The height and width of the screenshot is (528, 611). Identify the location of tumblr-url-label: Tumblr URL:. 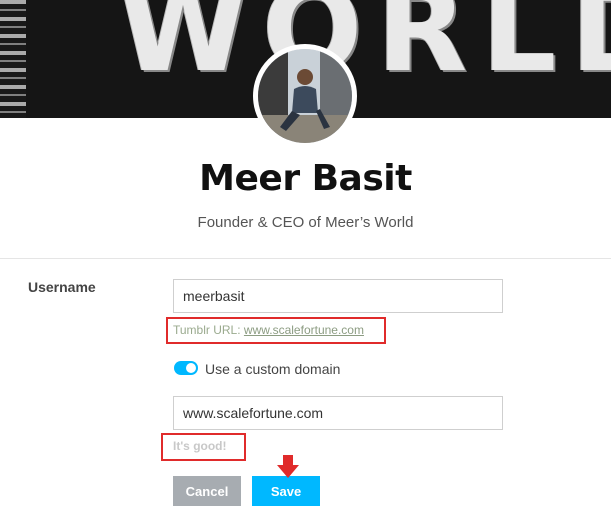
(207, 330).